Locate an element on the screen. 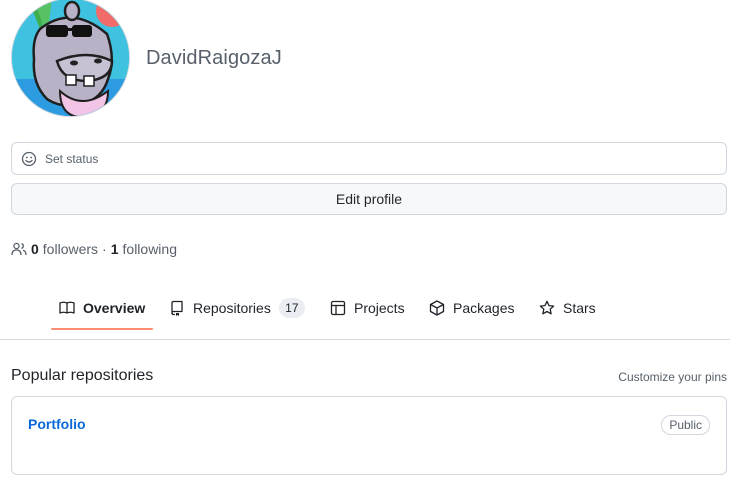 This screenshot has width=730, height=487. tab-overview: Overview is located at coordinates (102, 307).